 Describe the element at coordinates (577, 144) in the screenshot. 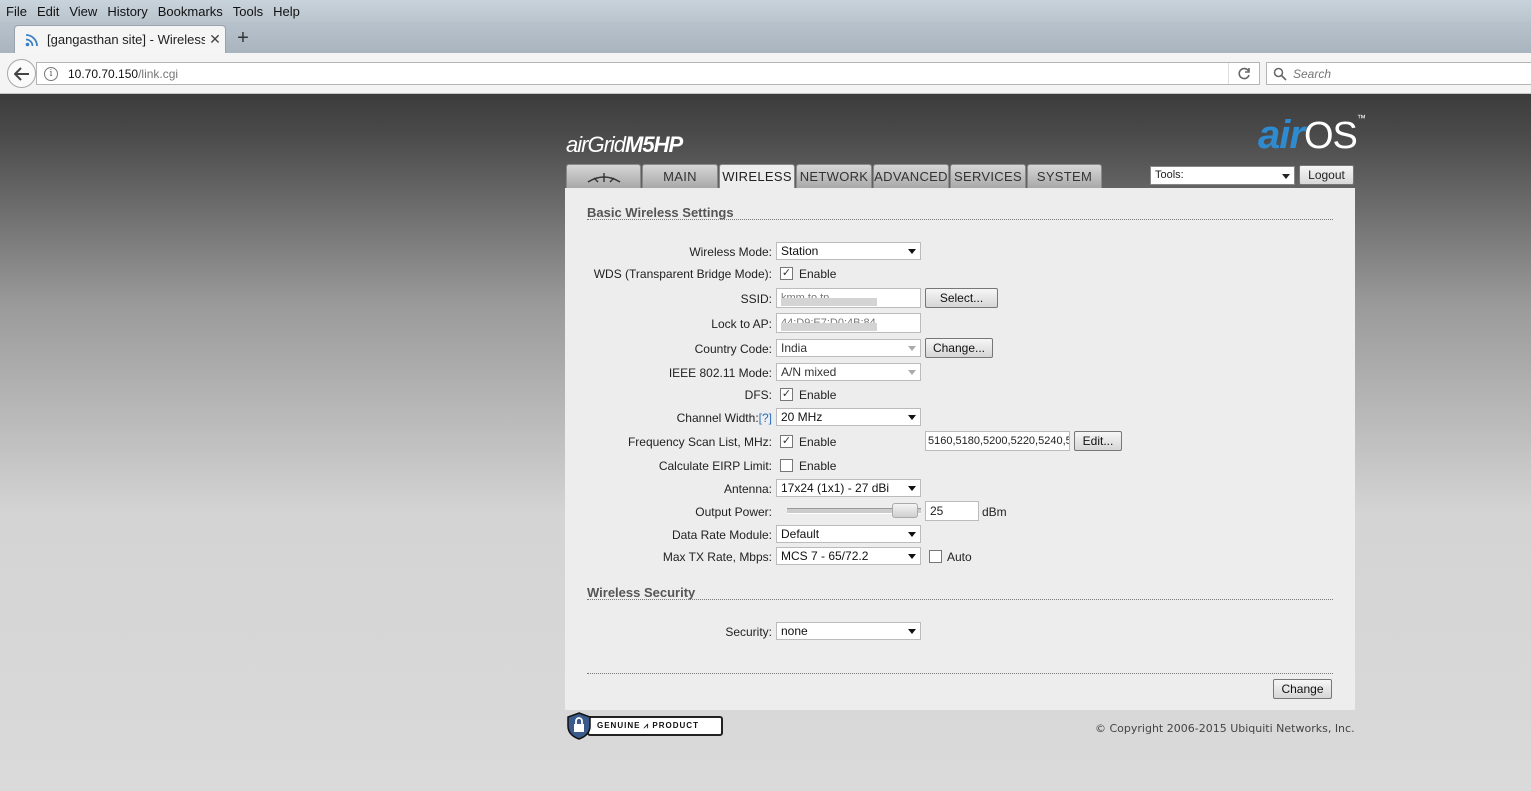

I see `airgrid-logo-air: air` at that location.